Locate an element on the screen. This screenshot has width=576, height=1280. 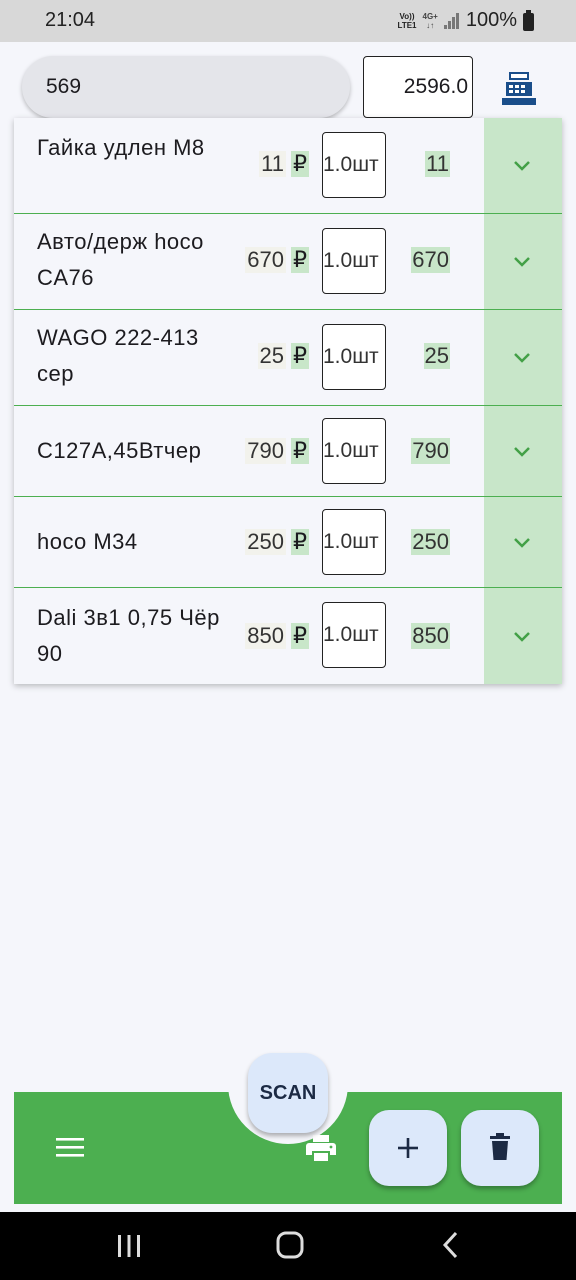
volte-label: Vo)) is located at coordinates (407, 16).